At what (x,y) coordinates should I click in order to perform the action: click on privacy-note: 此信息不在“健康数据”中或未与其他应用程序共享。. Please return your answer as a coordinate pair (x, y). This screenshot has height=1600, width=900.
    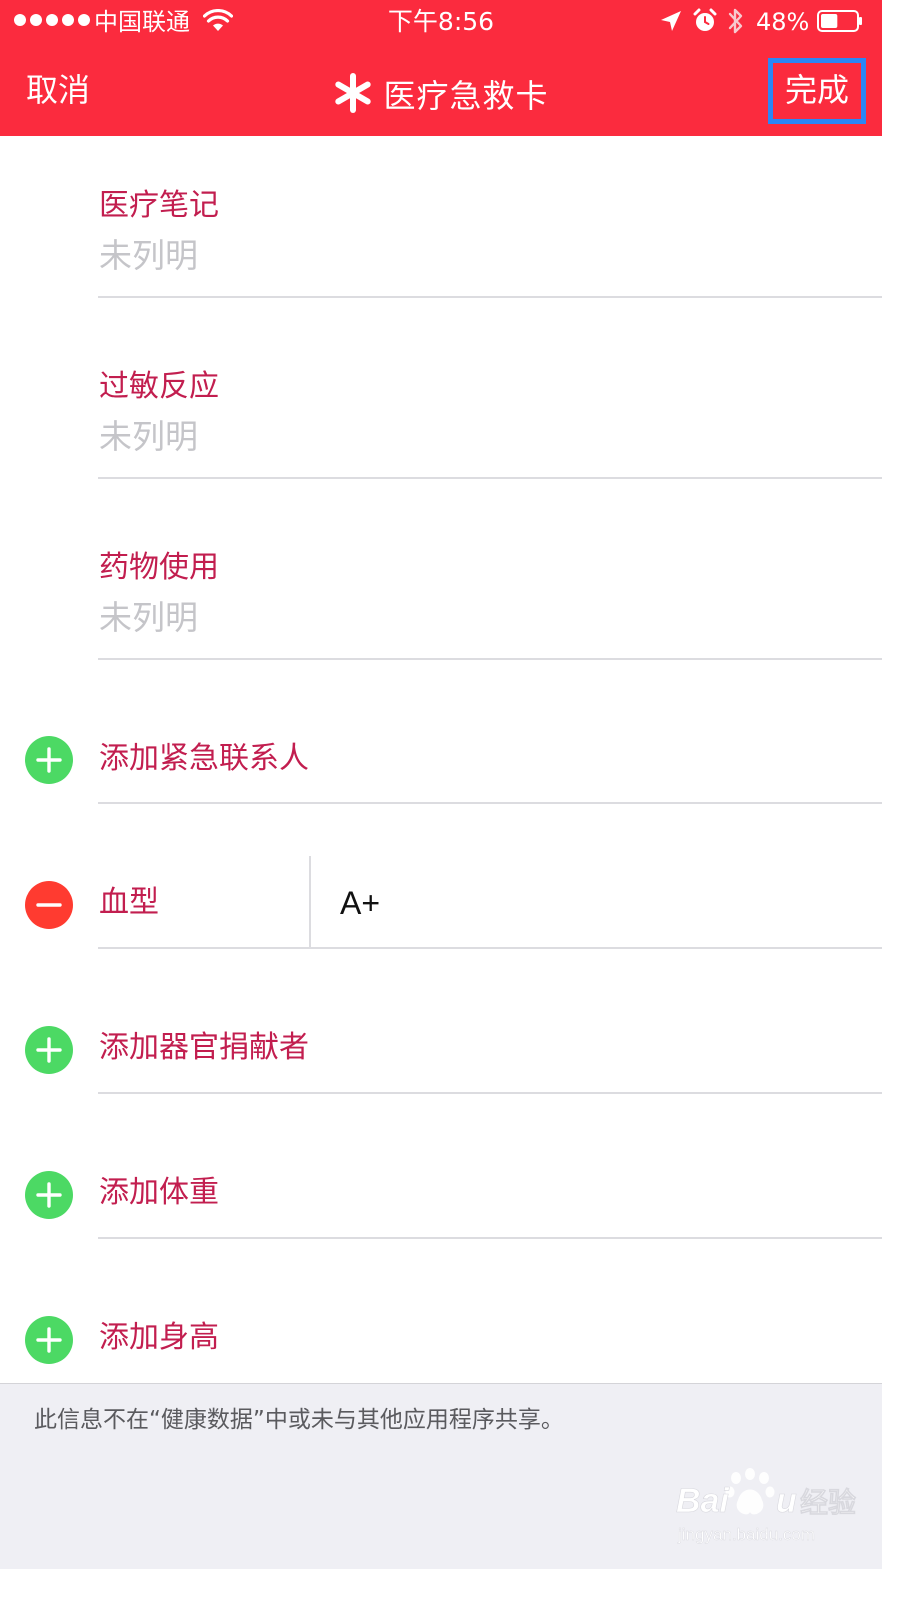
    Looking at the image, I should click on (299, 1420).